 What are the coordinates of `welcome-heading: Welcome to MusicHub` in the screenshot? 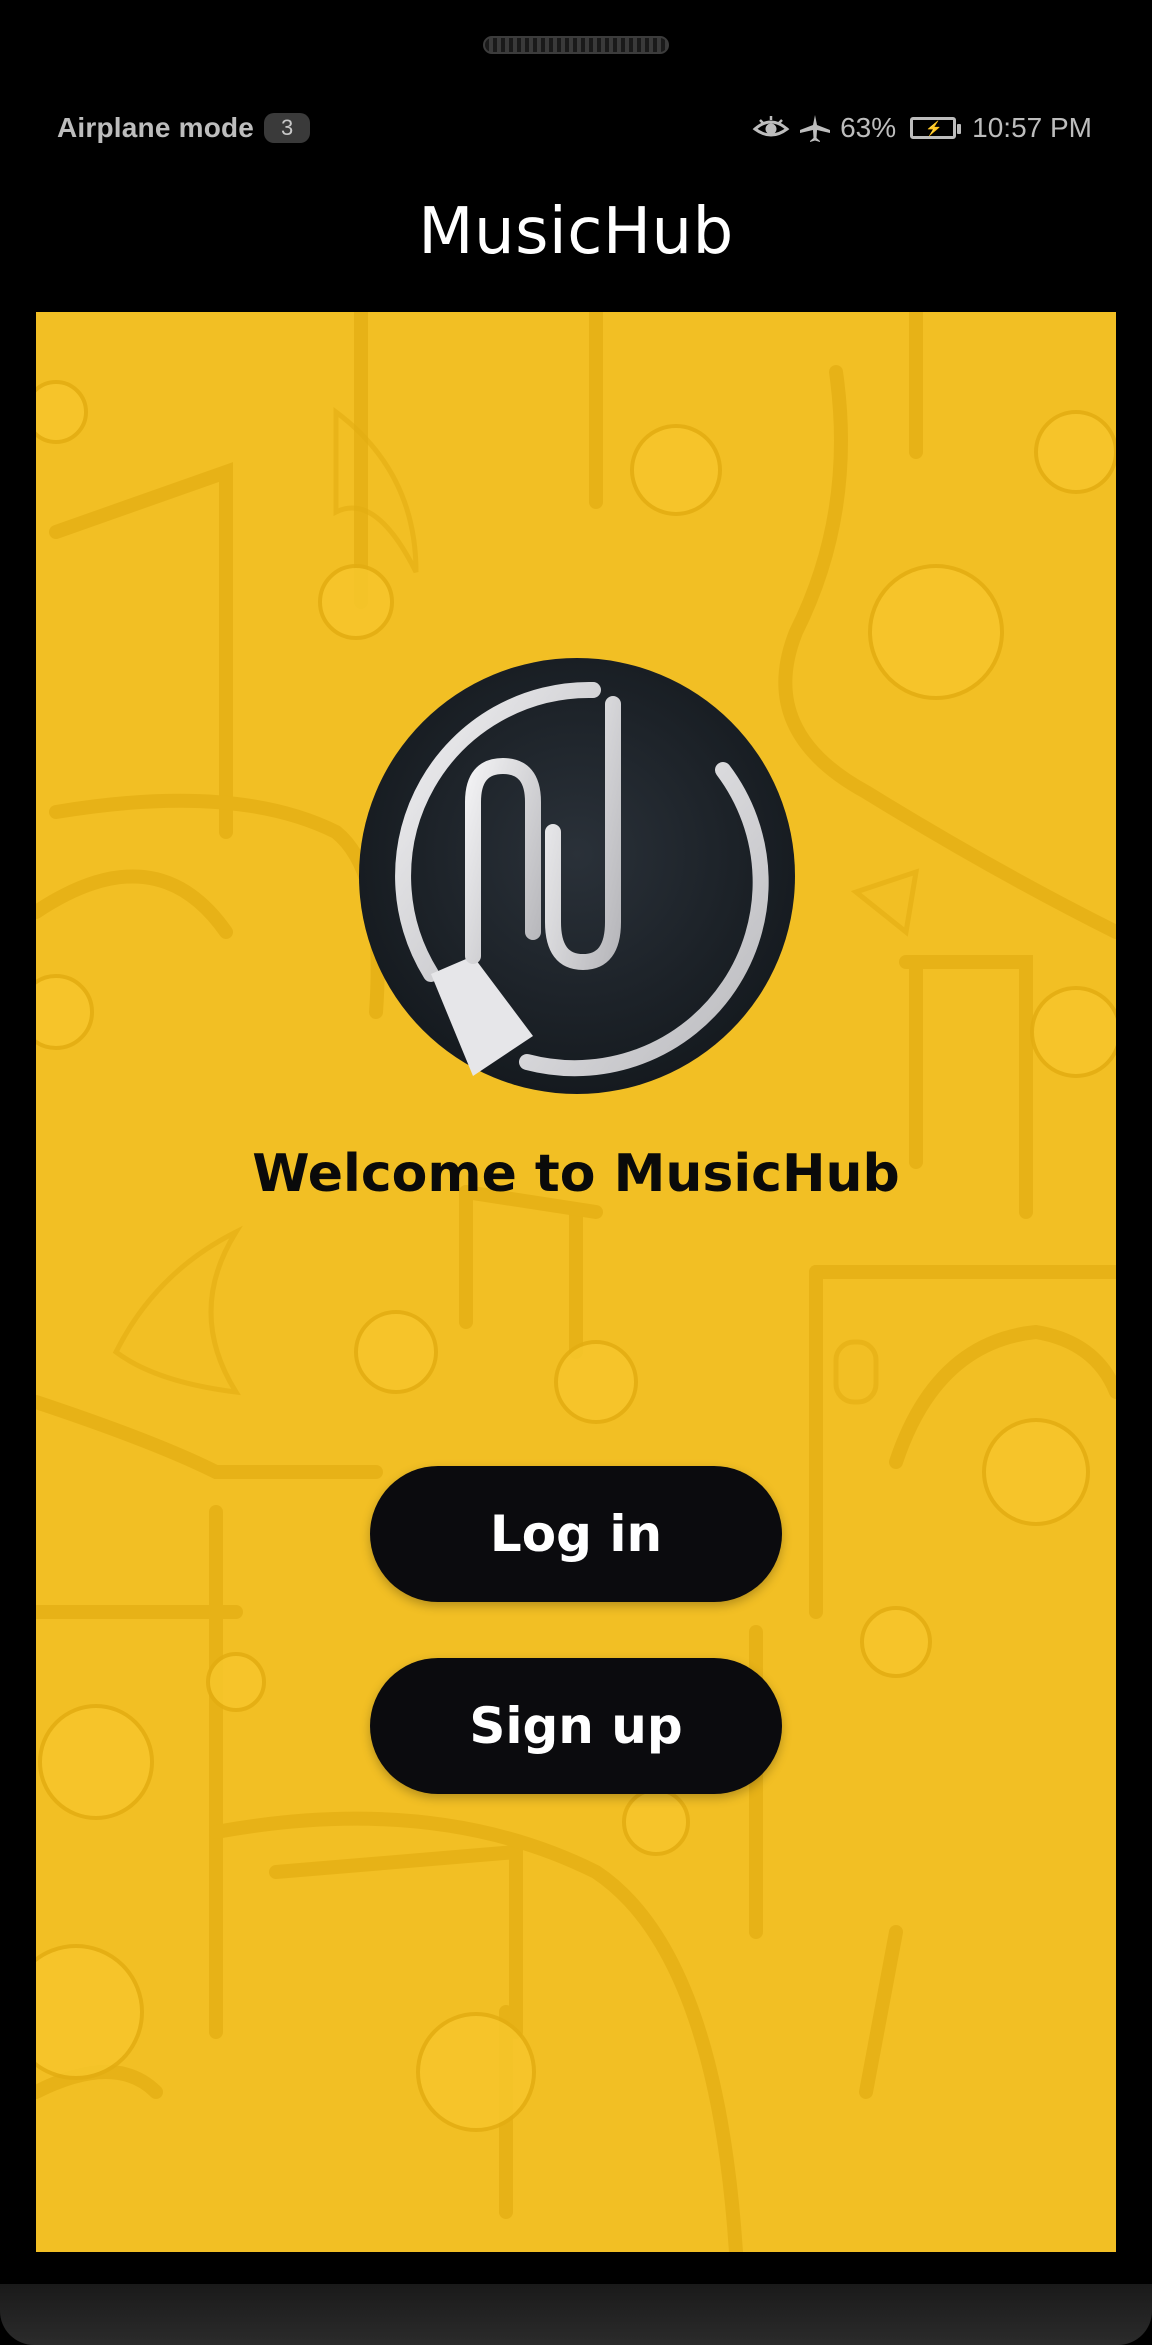 It's located at (576, 1174).